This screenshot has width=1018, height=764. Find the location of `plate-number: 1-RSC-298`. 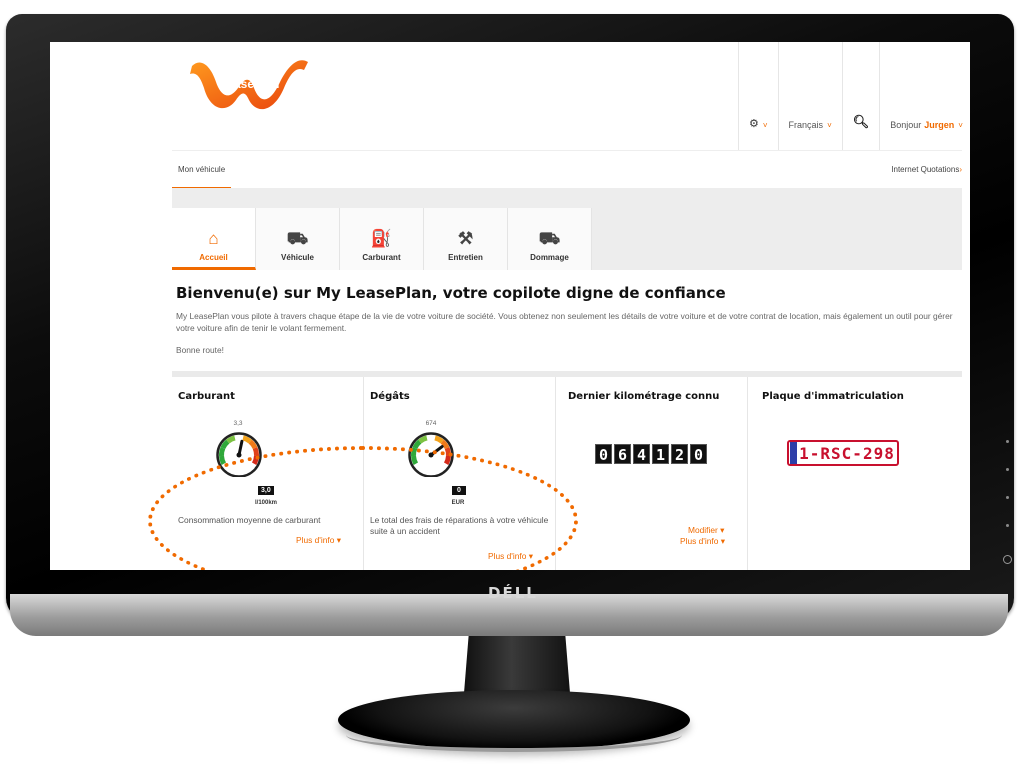

plate-number: 1-RSC-298 is located at coordinates (847, 453).